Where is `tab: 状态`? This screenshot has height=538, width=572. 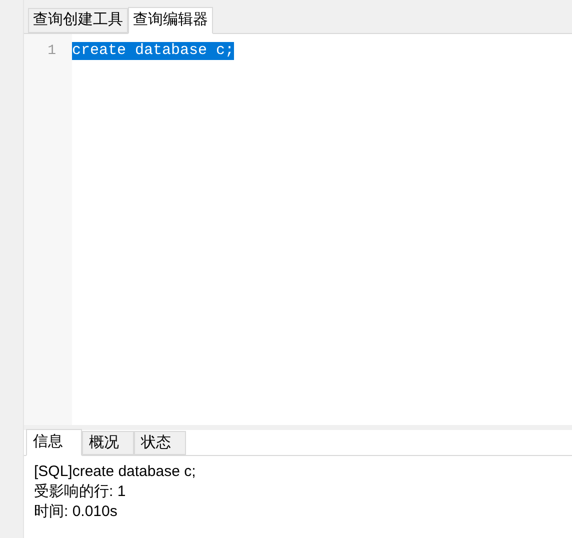 tab: 状态 is located at coordinates (160, 443).